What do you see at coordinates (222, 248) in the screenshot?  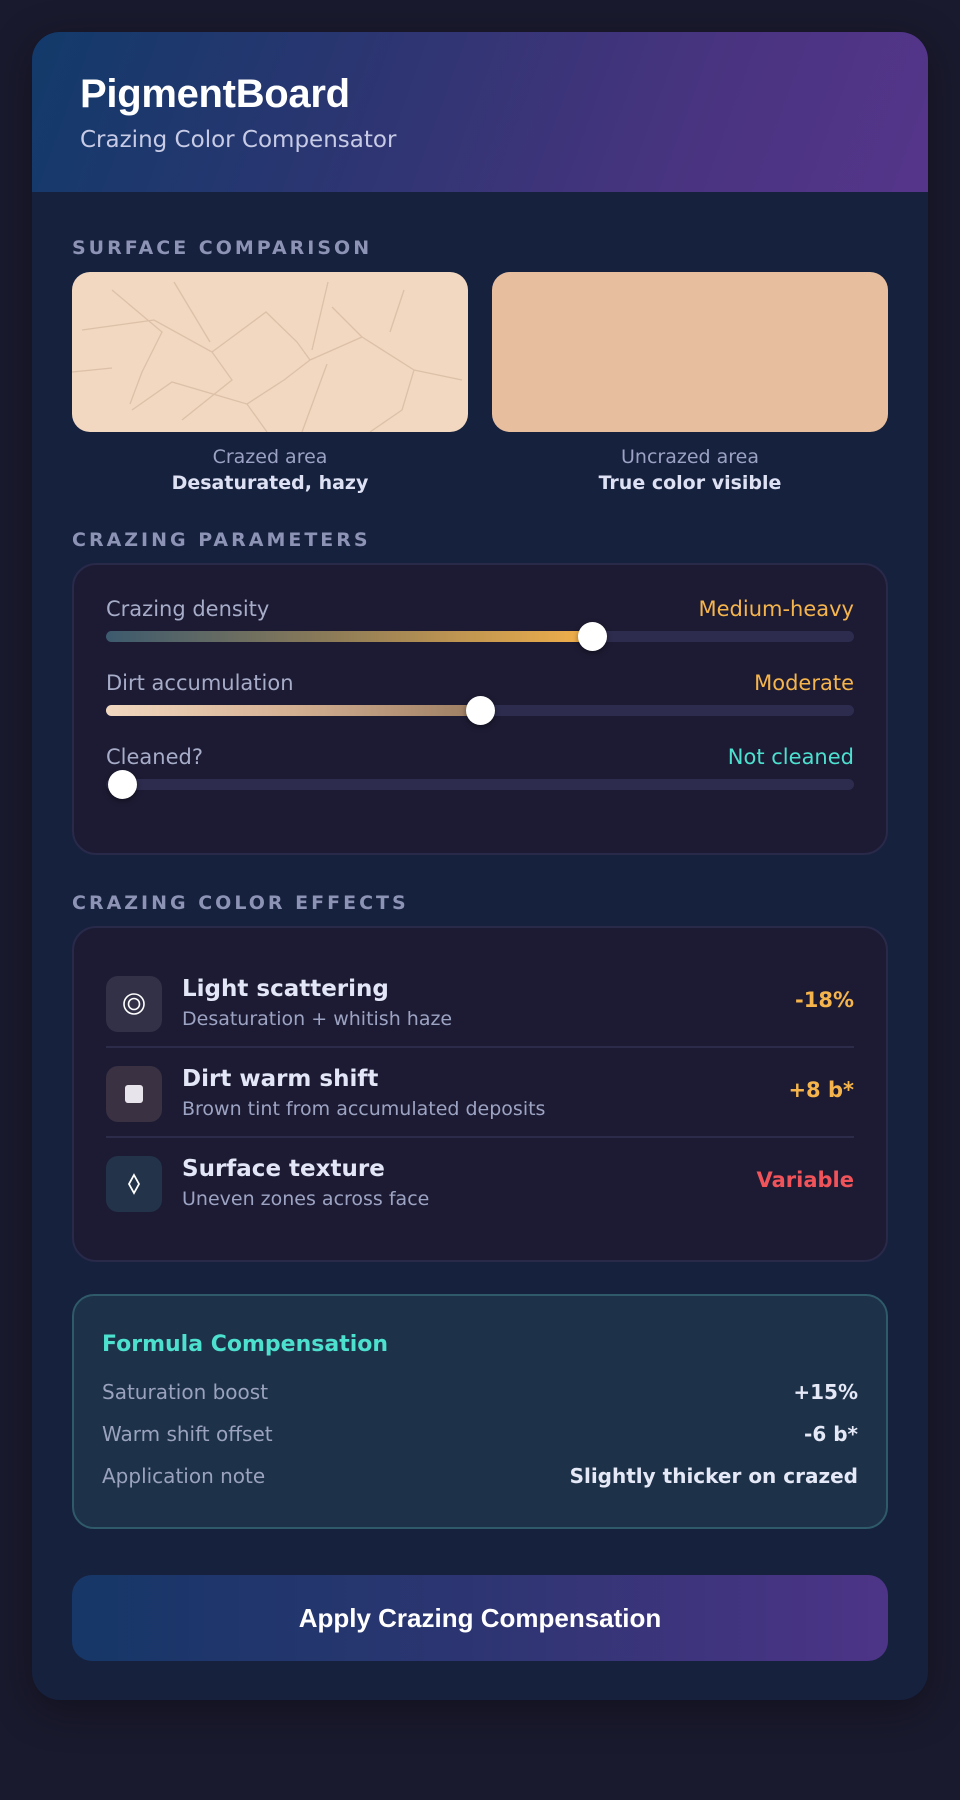 I see `surface-comparison-label: SURFACE COMPARISON` at bounding box center [222, 248].